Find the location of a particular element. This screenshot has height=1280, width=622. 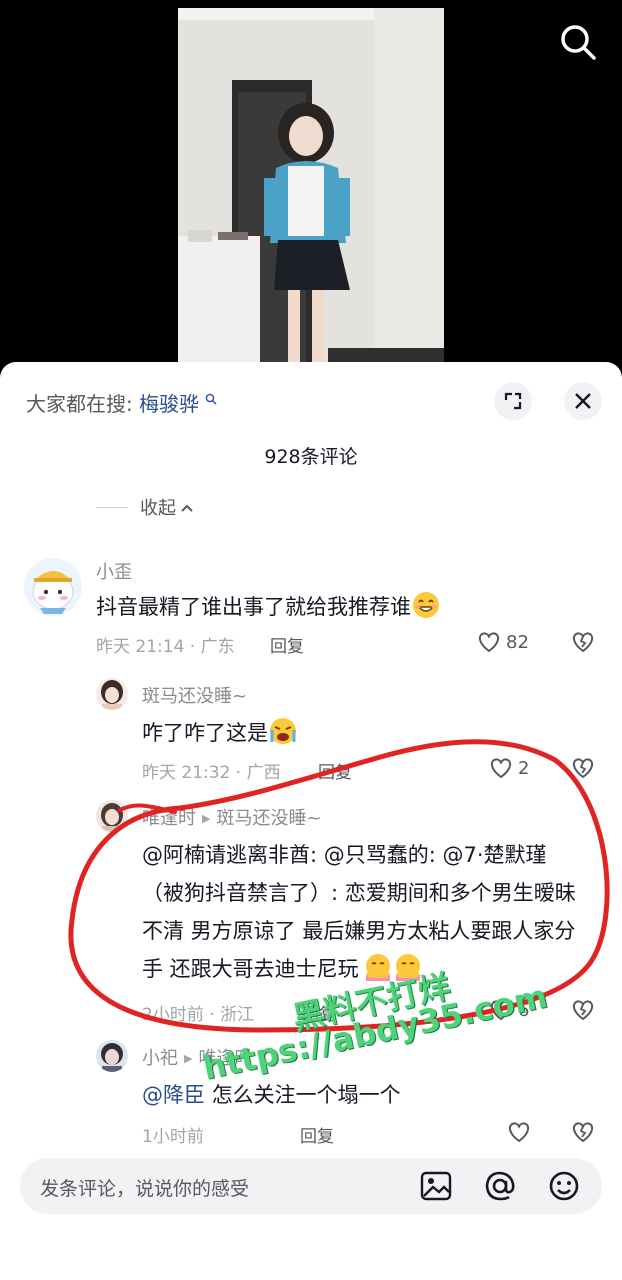

reply-text-content: 咋了咋了这是 is located at coordinates (205, 733).